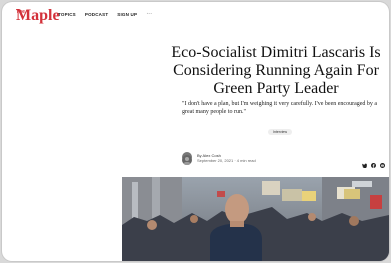 The image size is (391, 263). What do you see at coordinates (280, 132) in the screenshot?
I see `article-tag: Interview` at bounding box center [280, 132].